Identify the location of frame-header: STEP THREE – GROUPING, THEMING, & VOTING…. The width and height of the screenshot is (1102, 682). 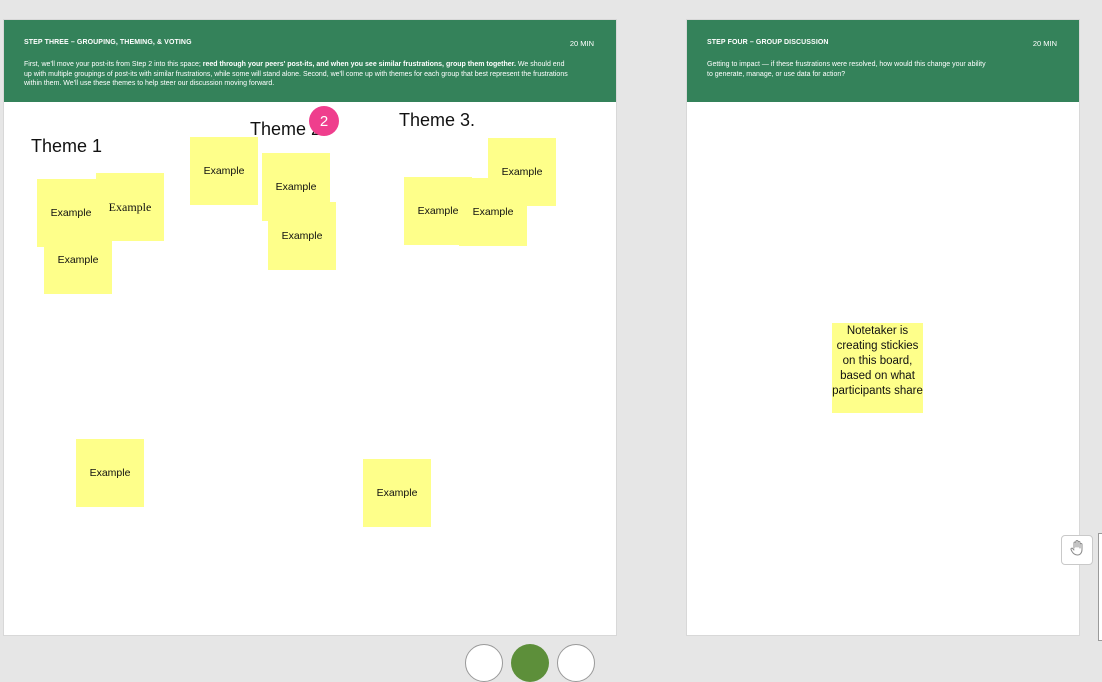
(310, 61).